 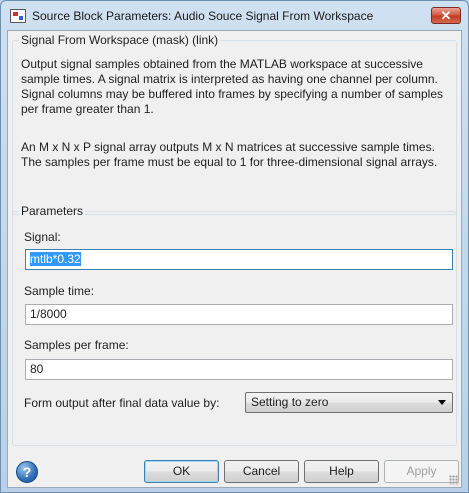 I want to click on form-output-select: Setting to zero, so click(x=349, y=402).